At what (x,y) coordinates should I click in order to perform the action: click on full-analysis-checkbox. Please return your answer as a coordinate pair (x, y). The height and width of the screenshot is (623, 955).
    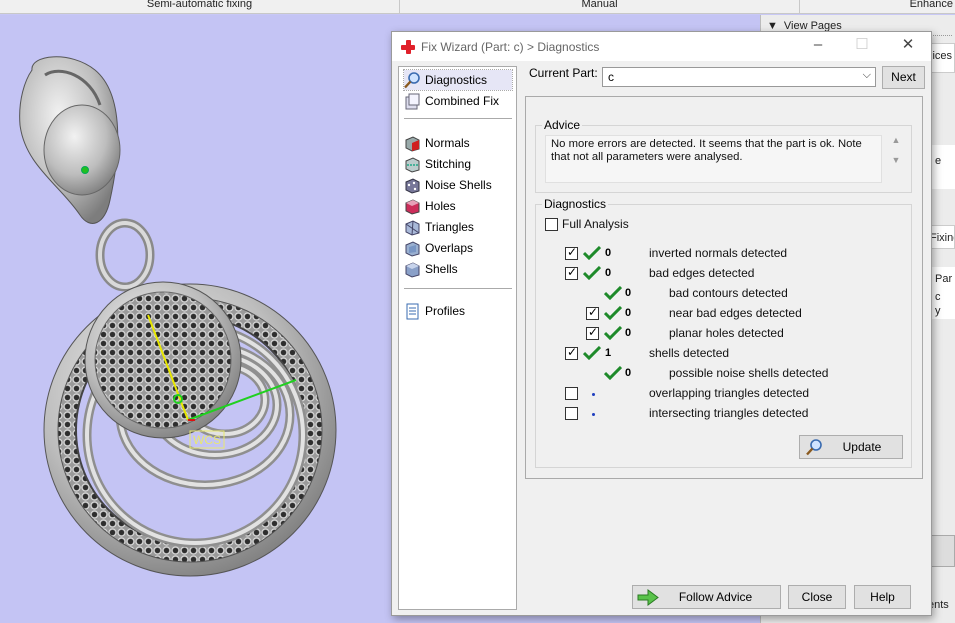
    Looking at the image, I should click on (551, 224).